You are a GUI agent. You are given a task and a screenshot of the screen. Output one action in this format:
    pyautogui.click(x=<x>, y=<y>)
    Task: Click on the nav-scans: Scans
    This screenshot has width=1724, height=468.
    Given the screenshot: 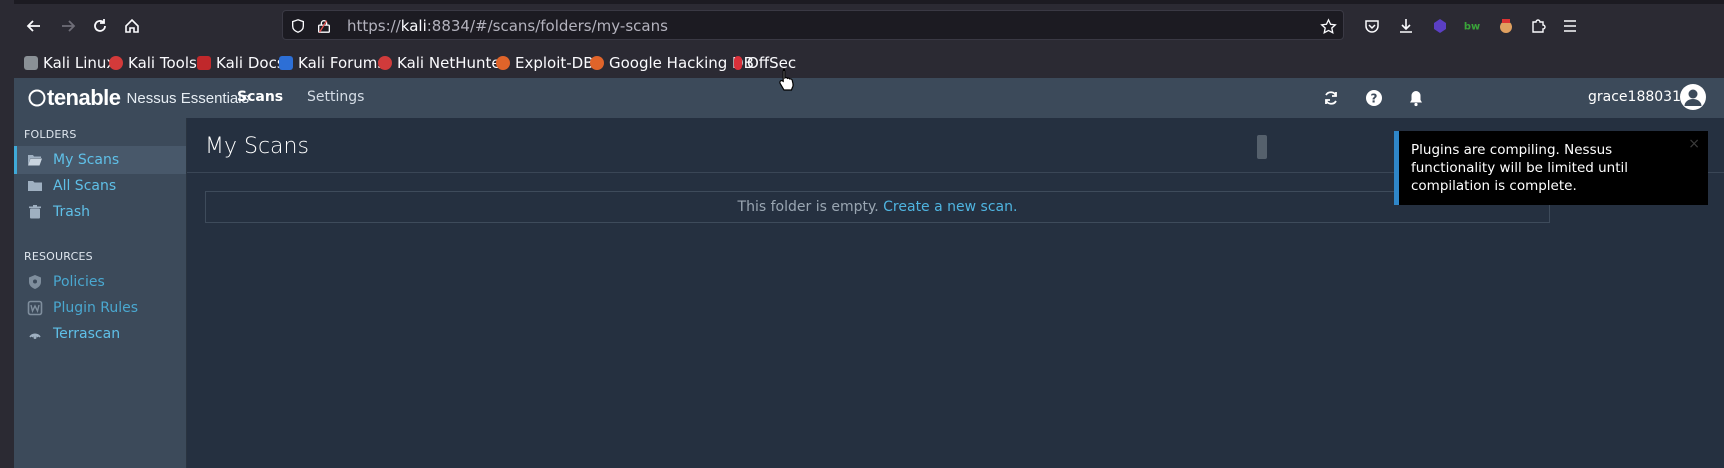 What is the action you would take?
    pyautogui.click(x=260, y=97)
    